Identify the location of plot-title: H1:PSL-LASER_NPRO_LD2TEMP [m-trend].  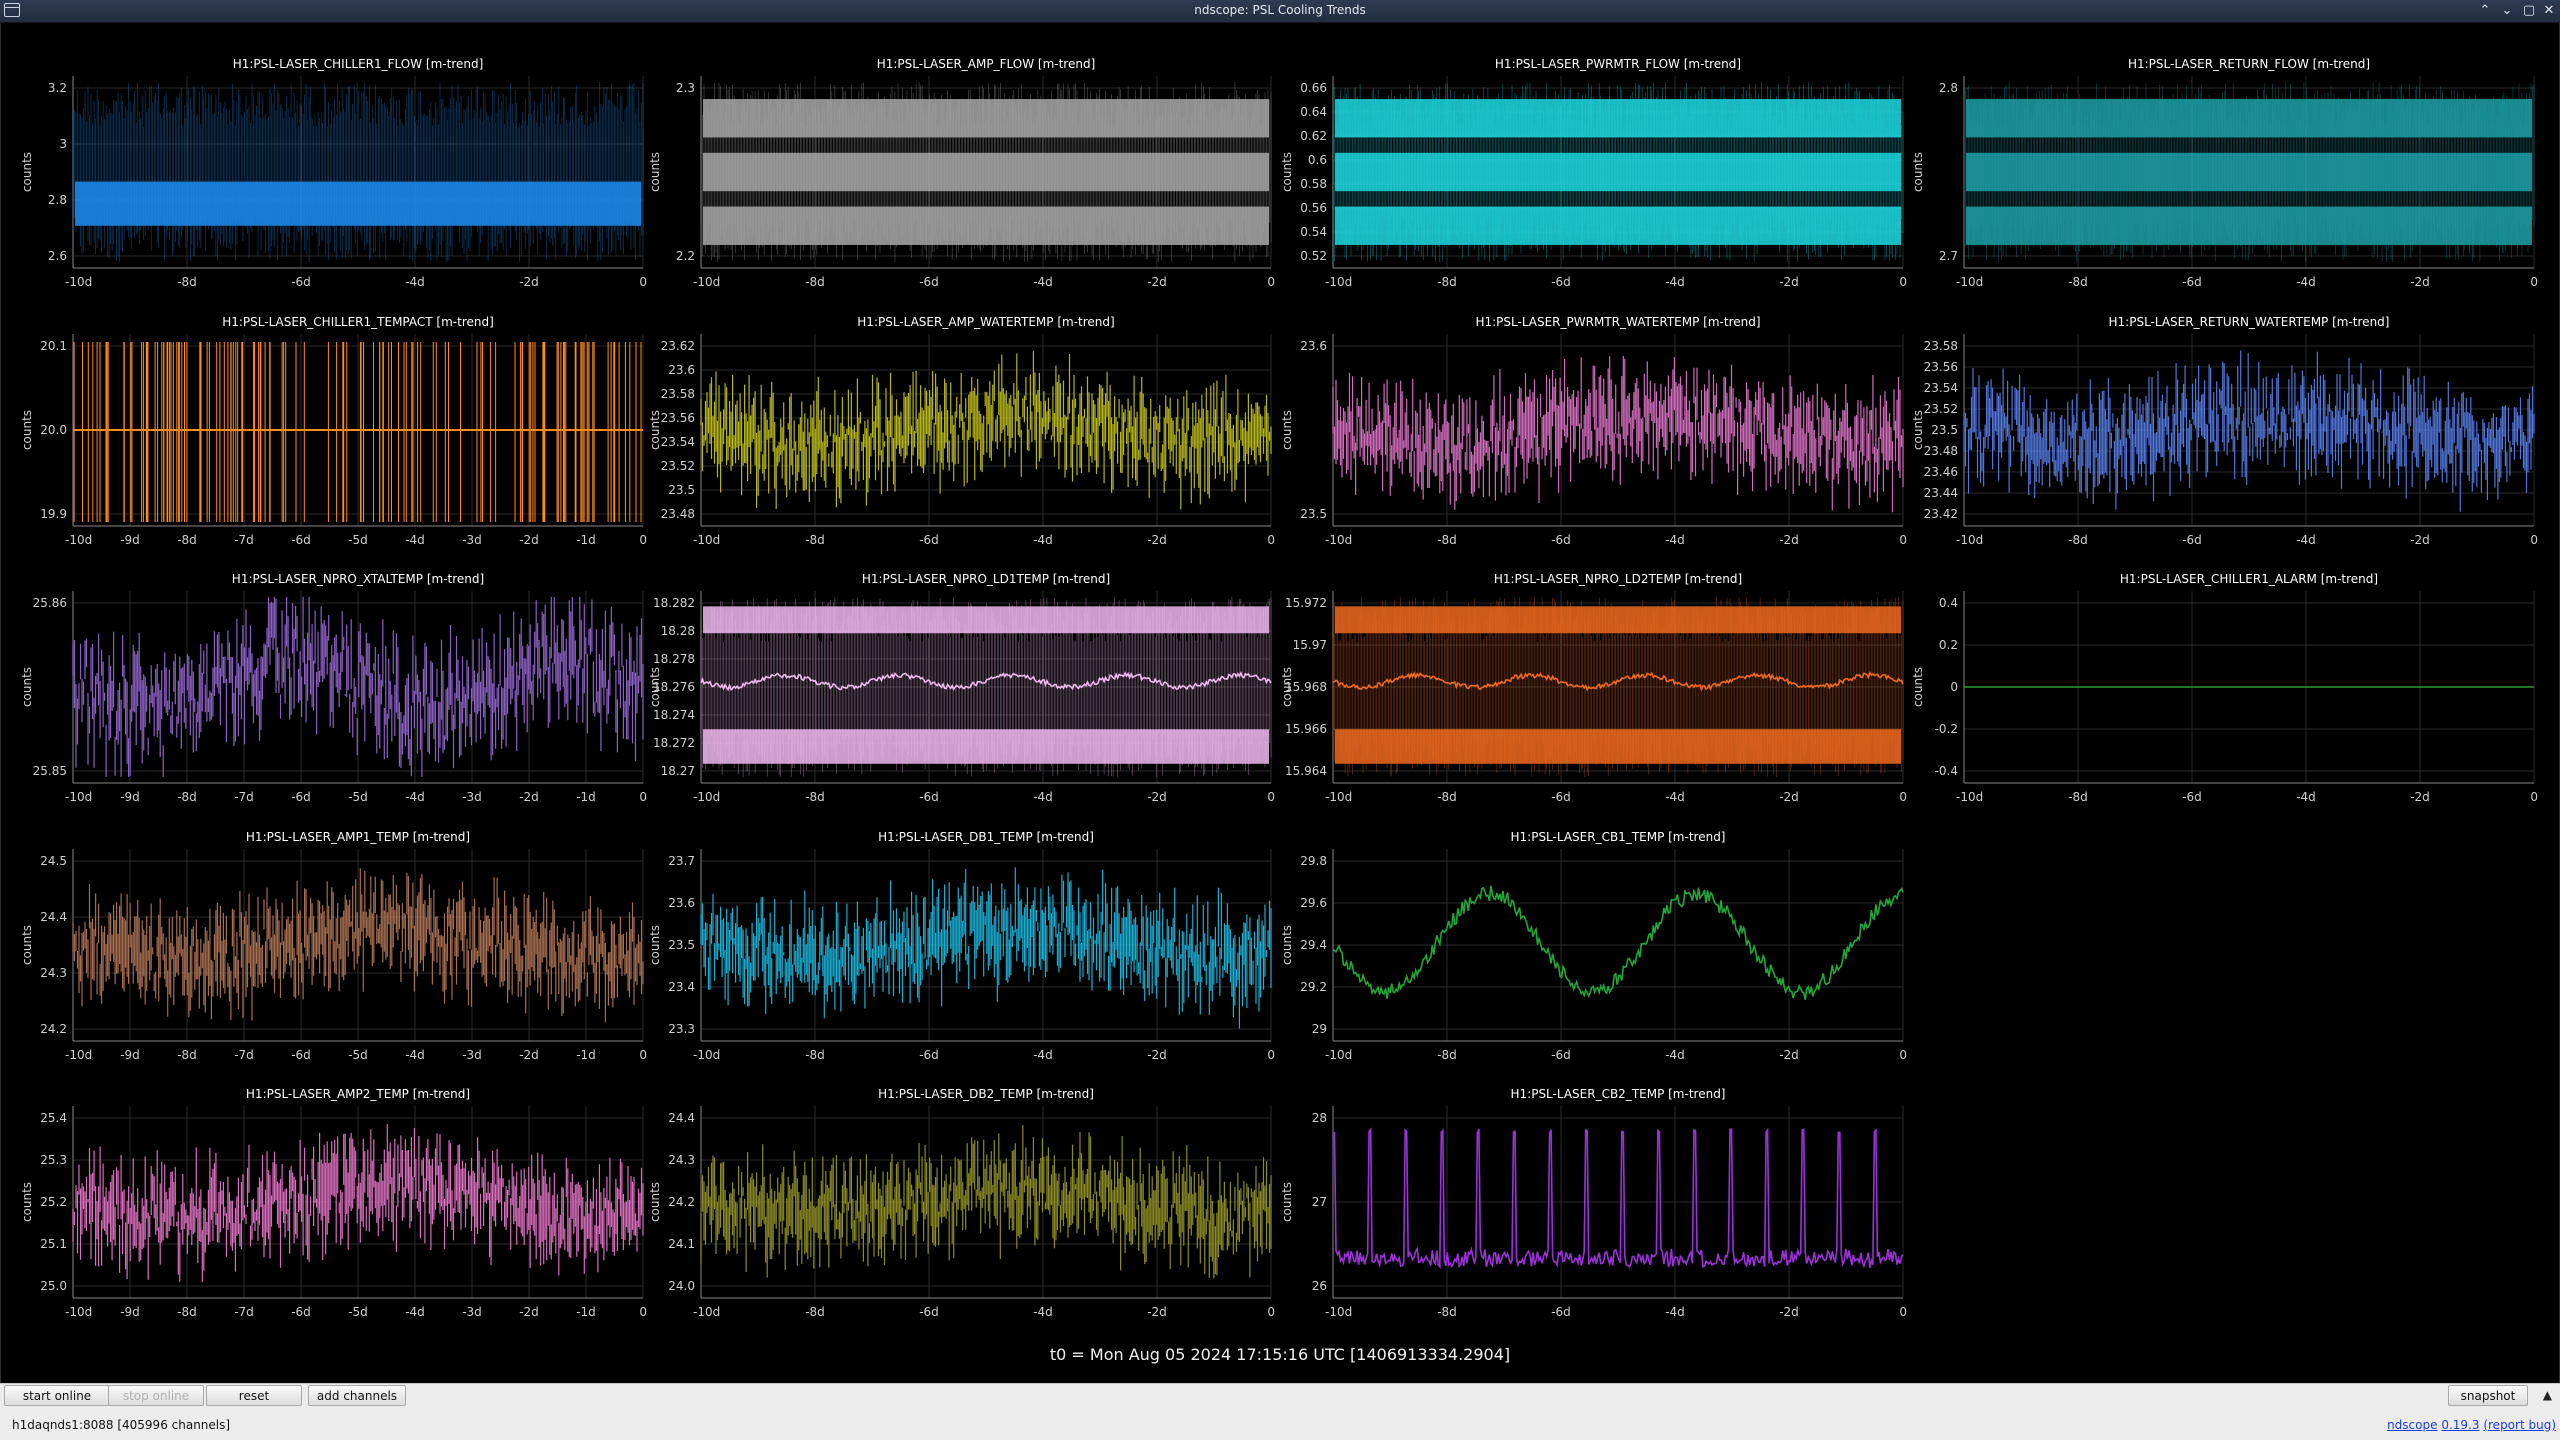
(1618, 579).